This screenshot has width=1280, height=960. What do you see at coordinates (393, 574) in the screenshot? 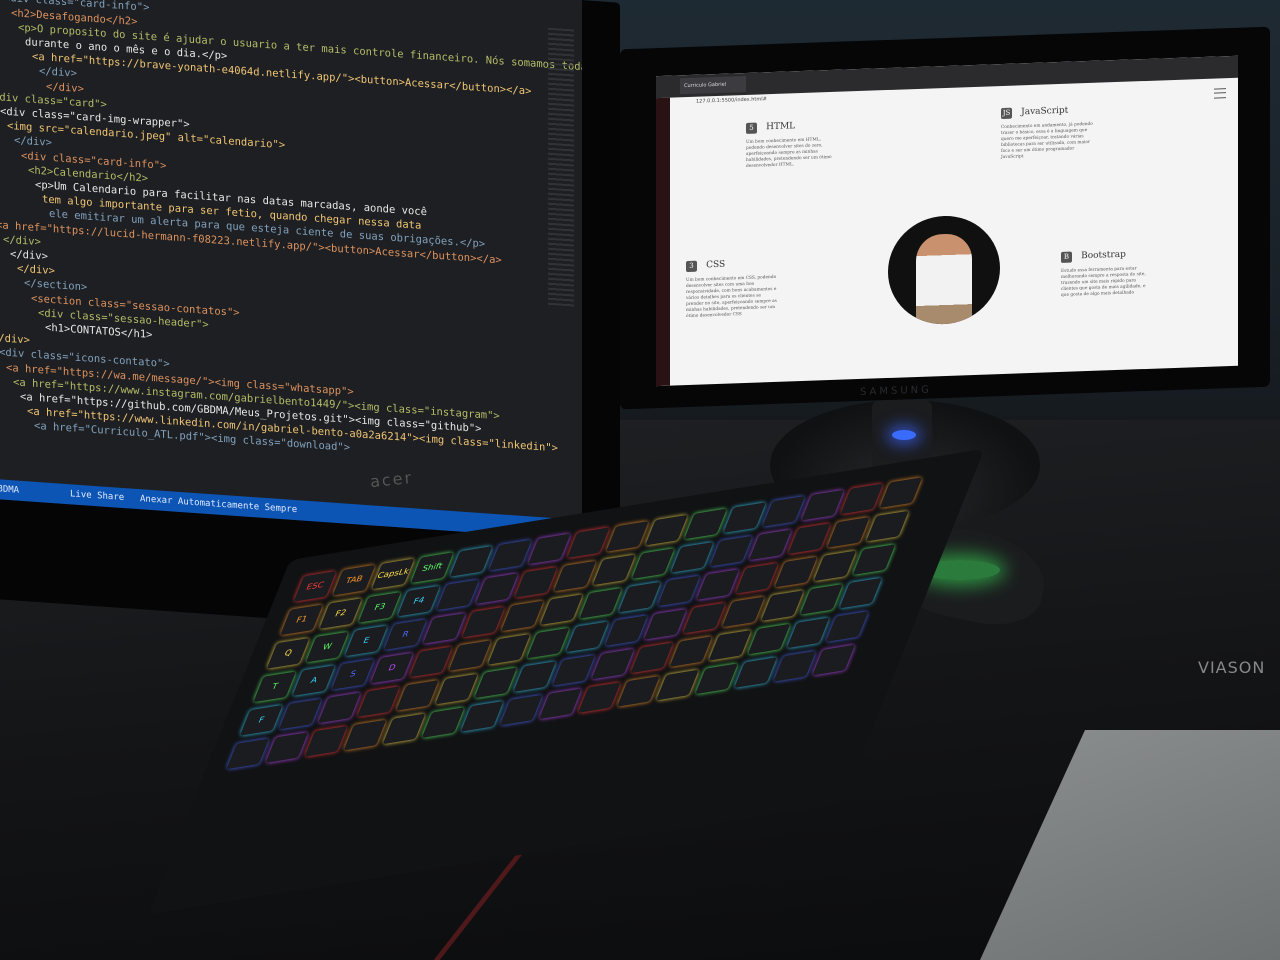
I see `keyboard-key: CapsLk` at bounding box center [393, 574].